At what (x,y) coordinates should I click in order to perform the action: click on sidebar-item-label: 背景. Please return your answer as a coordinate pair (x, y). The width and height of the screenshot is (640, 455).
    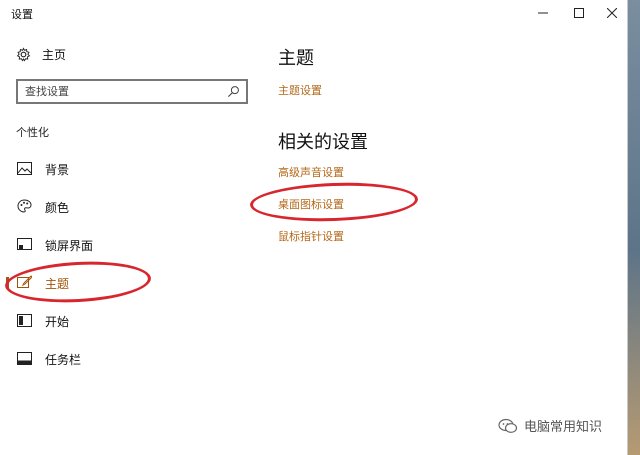
    Looking at the image, I should click on (57, 170).